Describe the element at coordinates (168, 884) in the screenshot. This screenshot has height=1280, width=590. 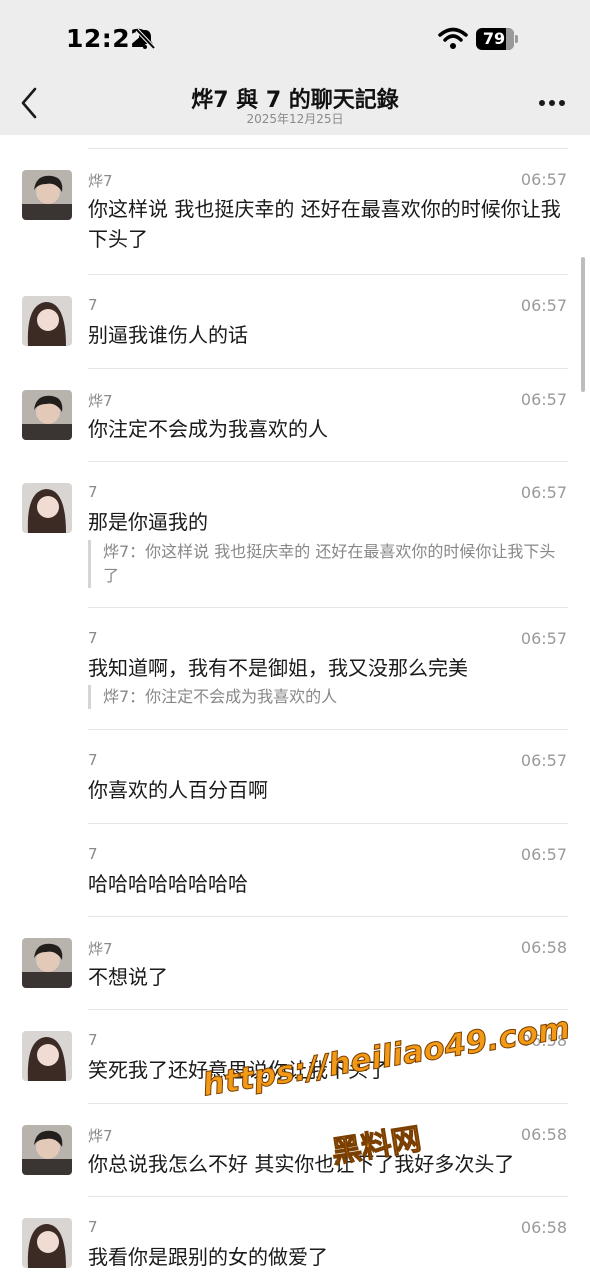
I see `message-text: 哈哈哈哈哈哈哈哈` at that location.